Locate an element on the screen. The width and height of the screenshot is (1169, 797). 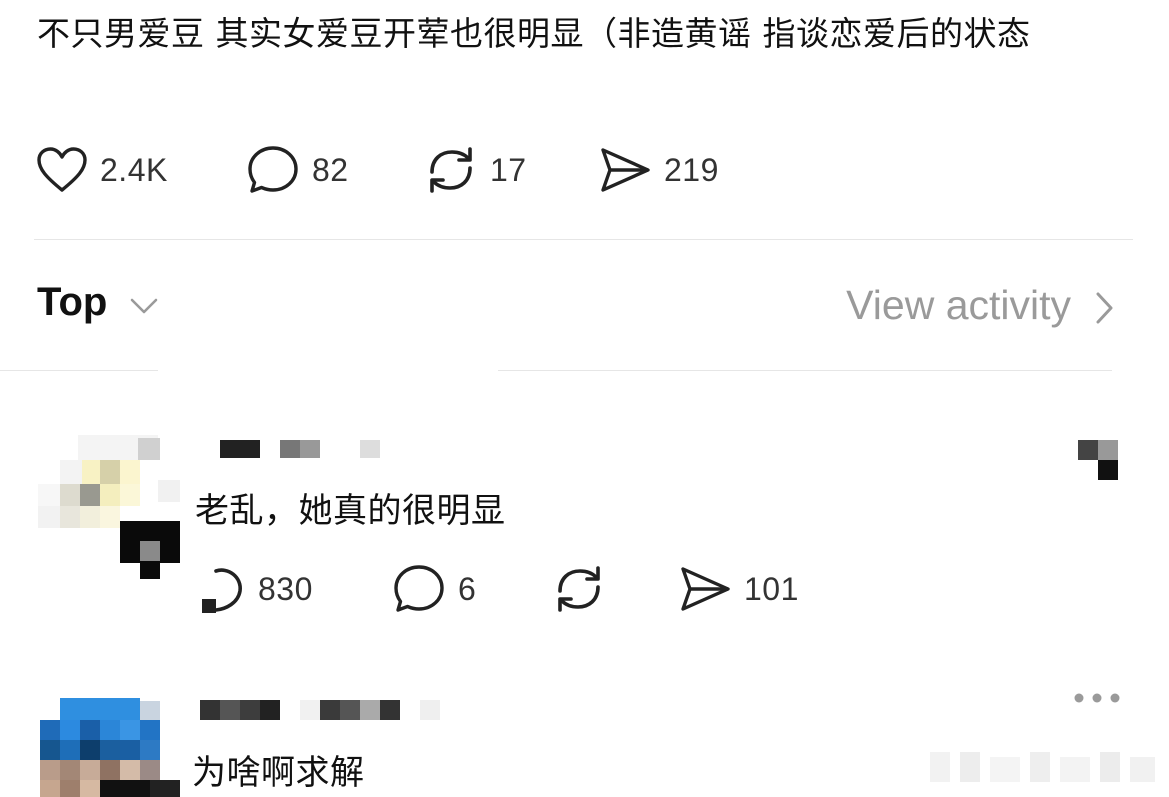
post-like-button: 2.4K is located at coordinates (102, 170).